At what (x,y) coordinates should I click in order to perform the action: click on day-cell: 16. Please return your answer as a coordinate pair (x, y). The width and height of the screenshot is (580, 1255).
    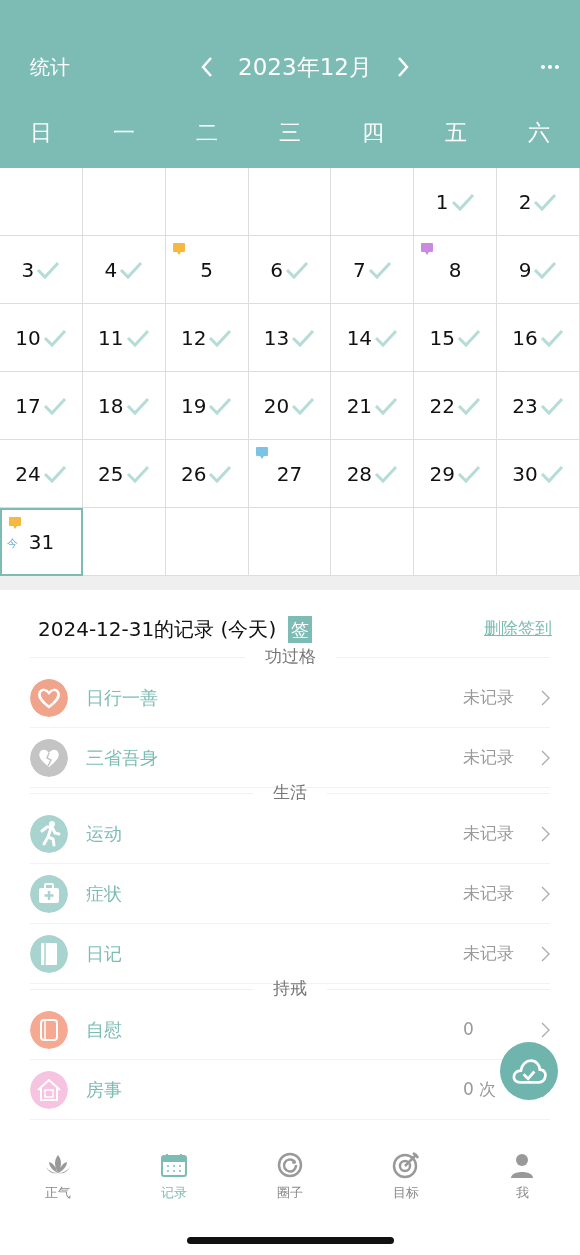
    Looking at the image, I should click on (538, 338).